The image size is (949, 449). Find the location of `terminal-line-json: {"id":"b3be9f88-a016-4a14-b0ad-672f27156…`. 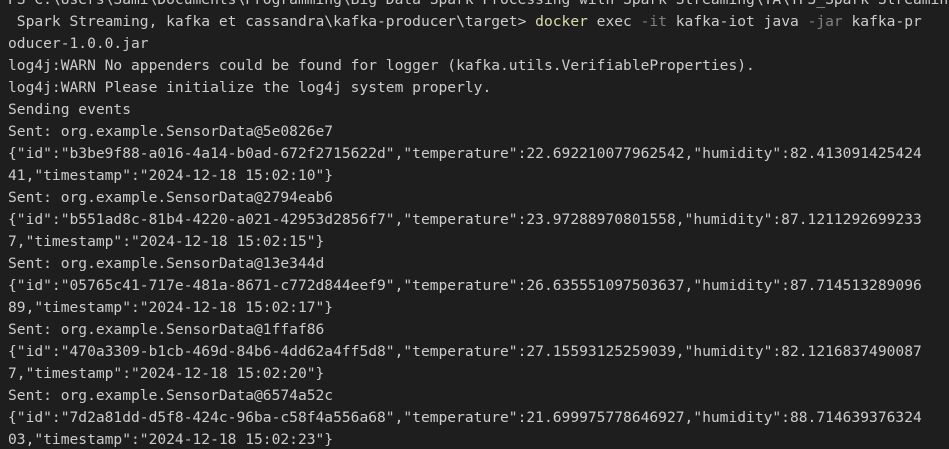

terminal-line-json: {"id":"b3be9f88-a016-4a14-b0ad-672f27156… is located at coordinates (465, 153).